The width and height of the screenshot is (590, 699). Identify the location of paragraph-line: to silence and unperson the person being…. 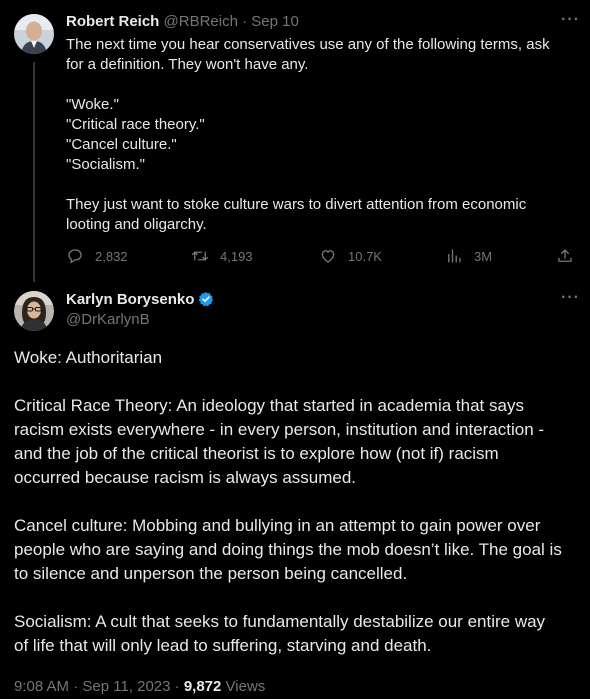
(211, 573).